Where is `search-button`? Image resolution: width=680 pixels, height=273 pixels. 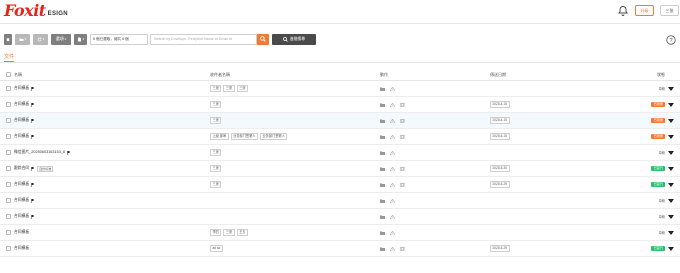
search-button is located at coordinates (263, 39).